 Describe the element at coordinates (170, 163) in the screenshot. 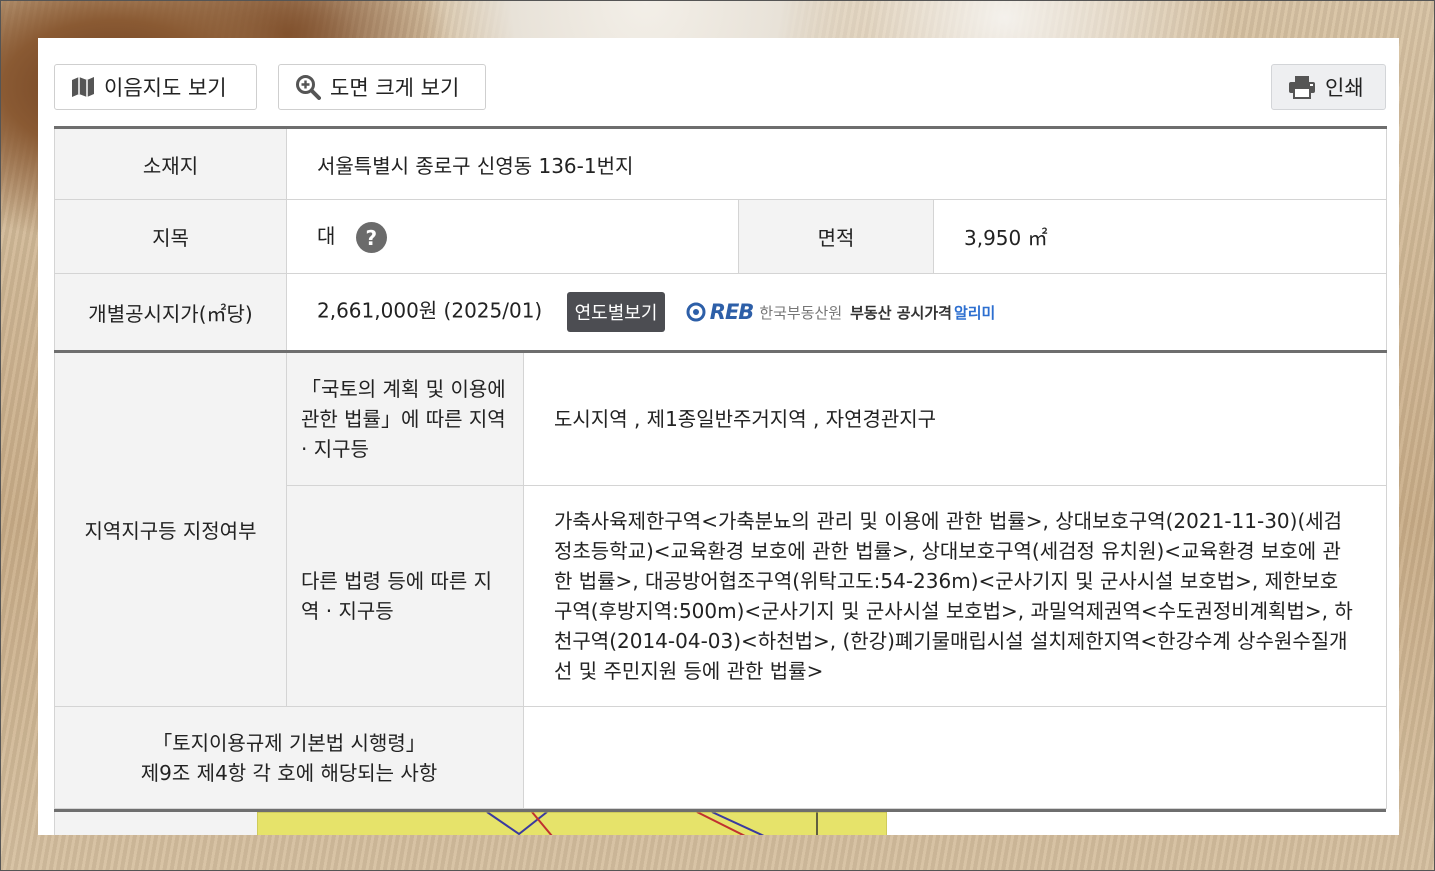

I see `location-label: 소재지` at that location.